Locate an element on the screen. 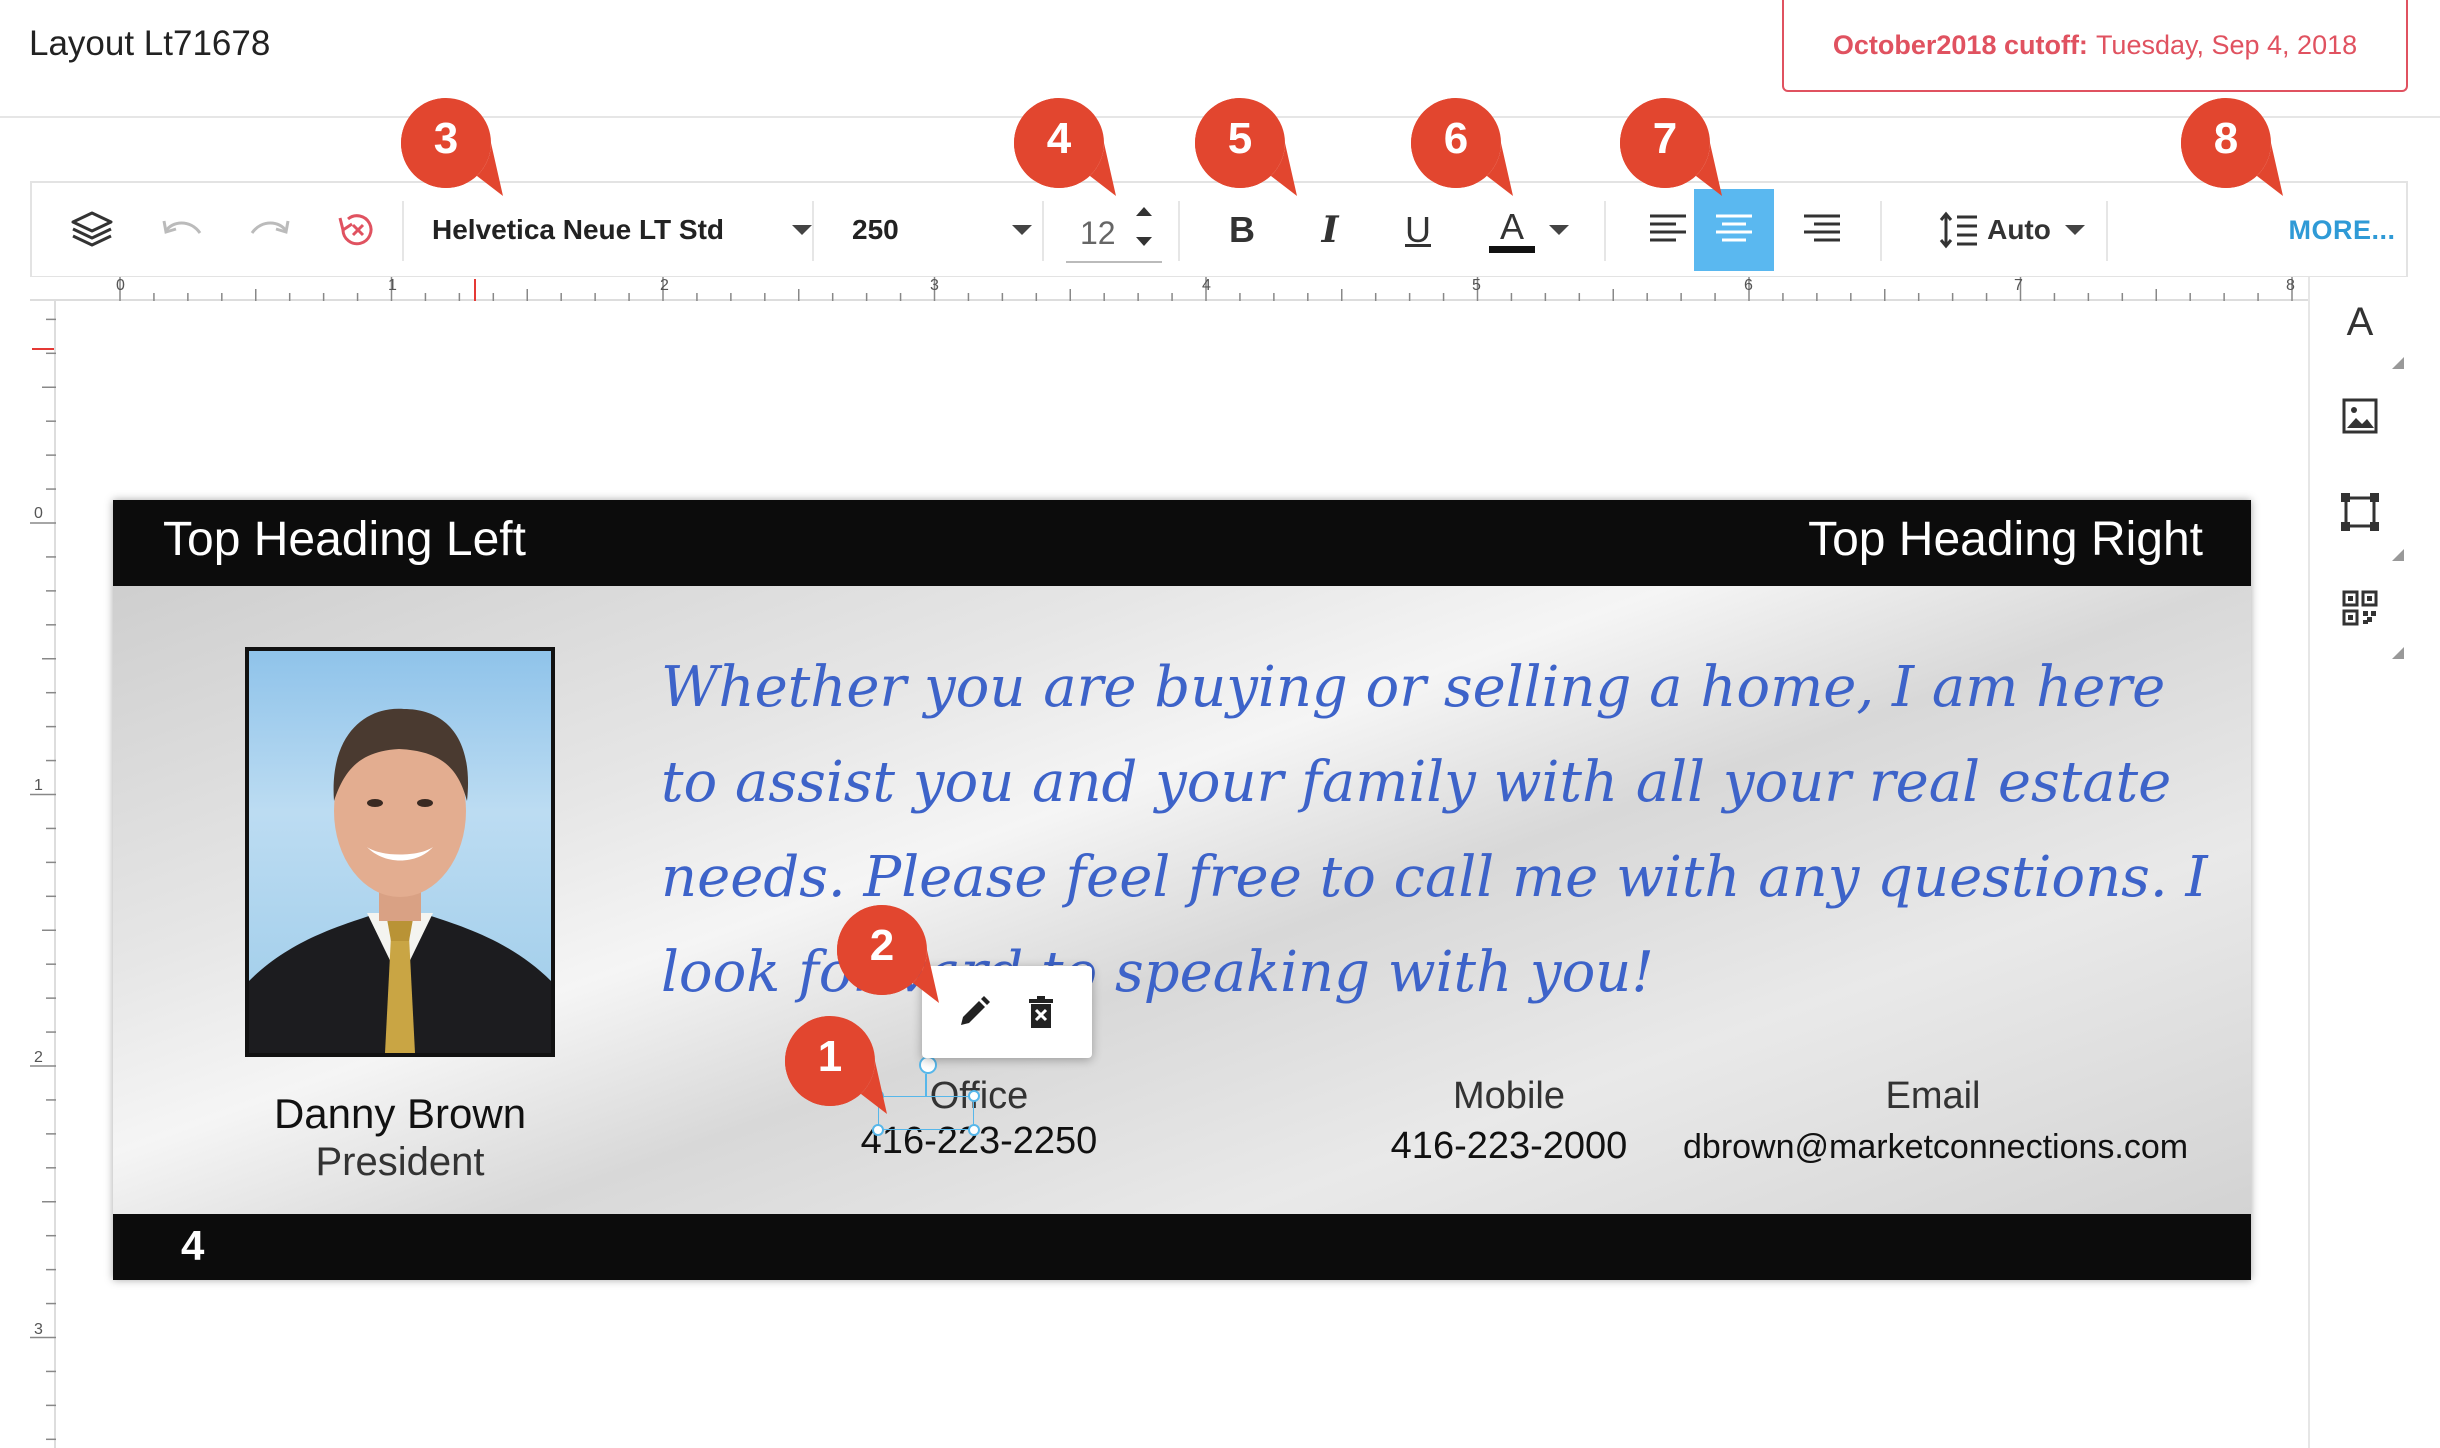  layout-title: Layout Lt71678 is located at coordinates (150, 43).